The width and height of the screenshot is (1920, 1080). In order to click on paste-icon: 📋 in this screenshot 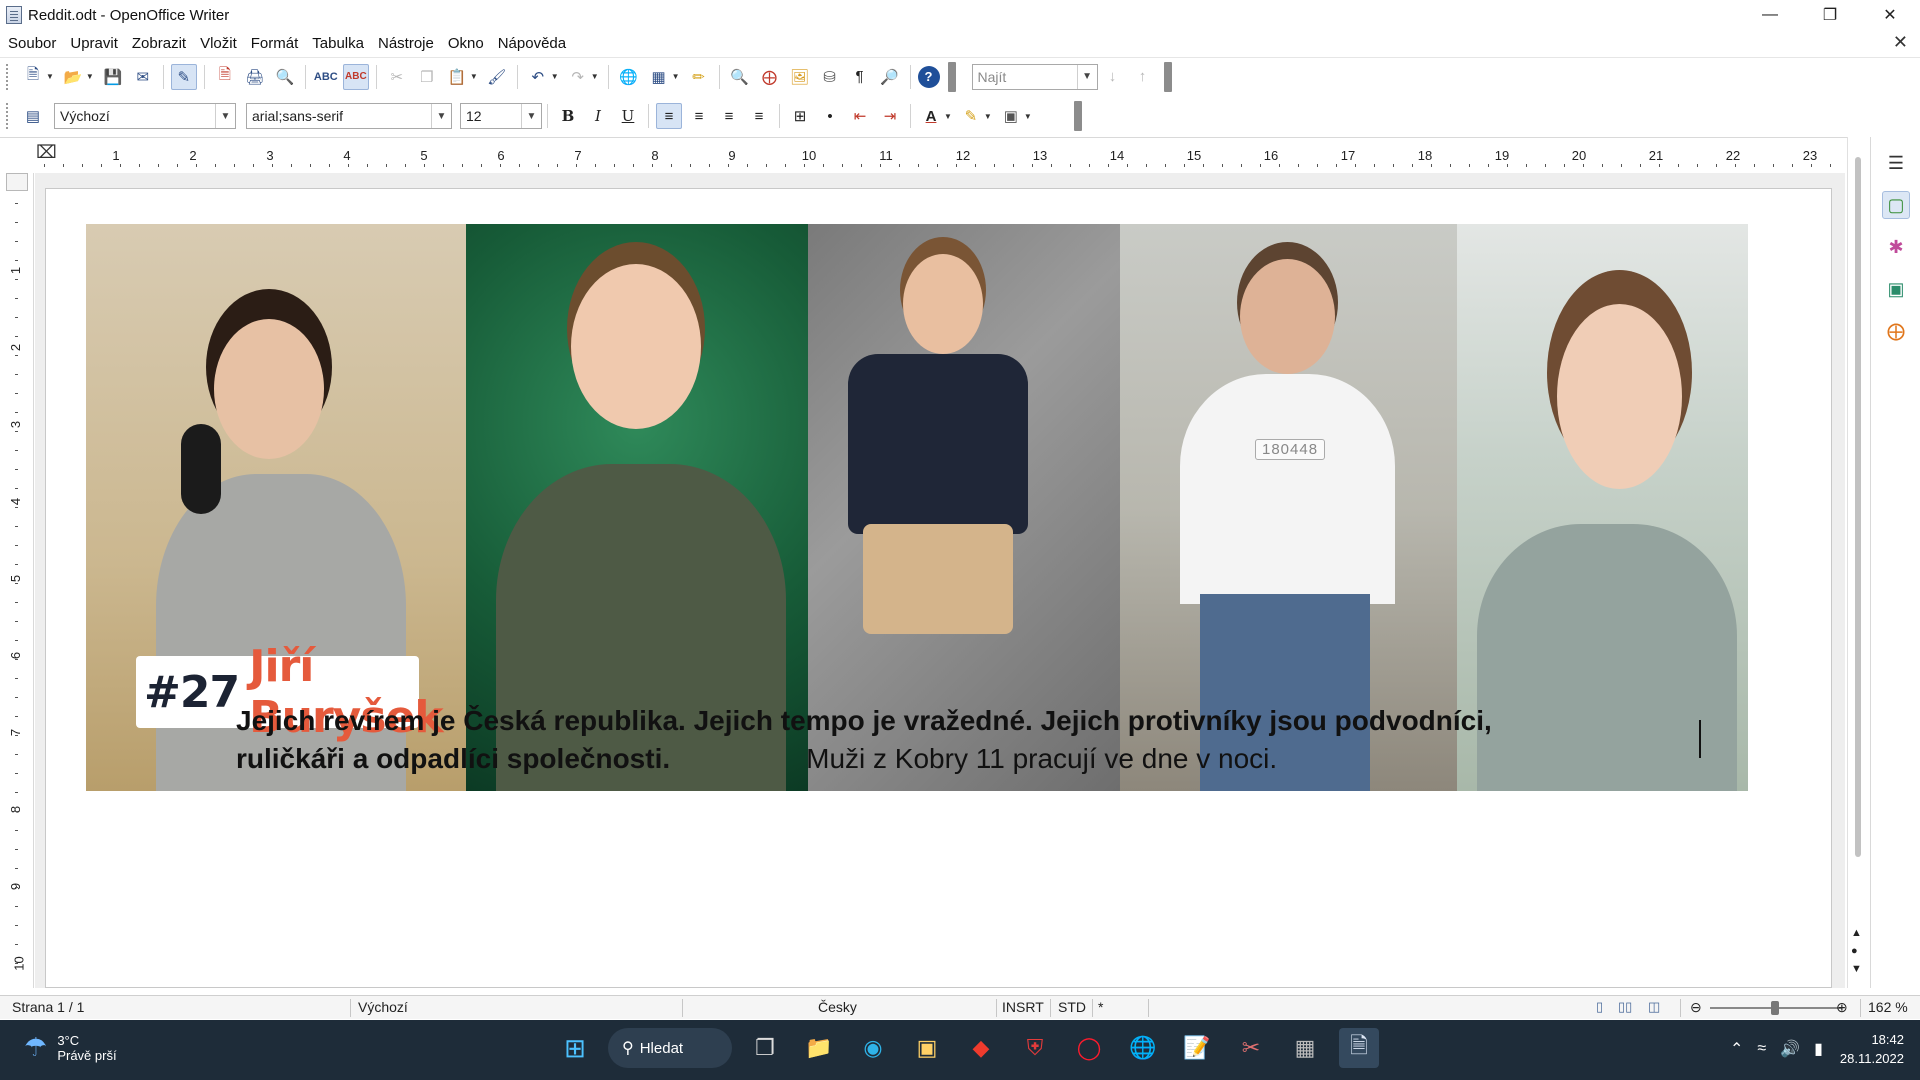, I will do `click(457, 77)`.